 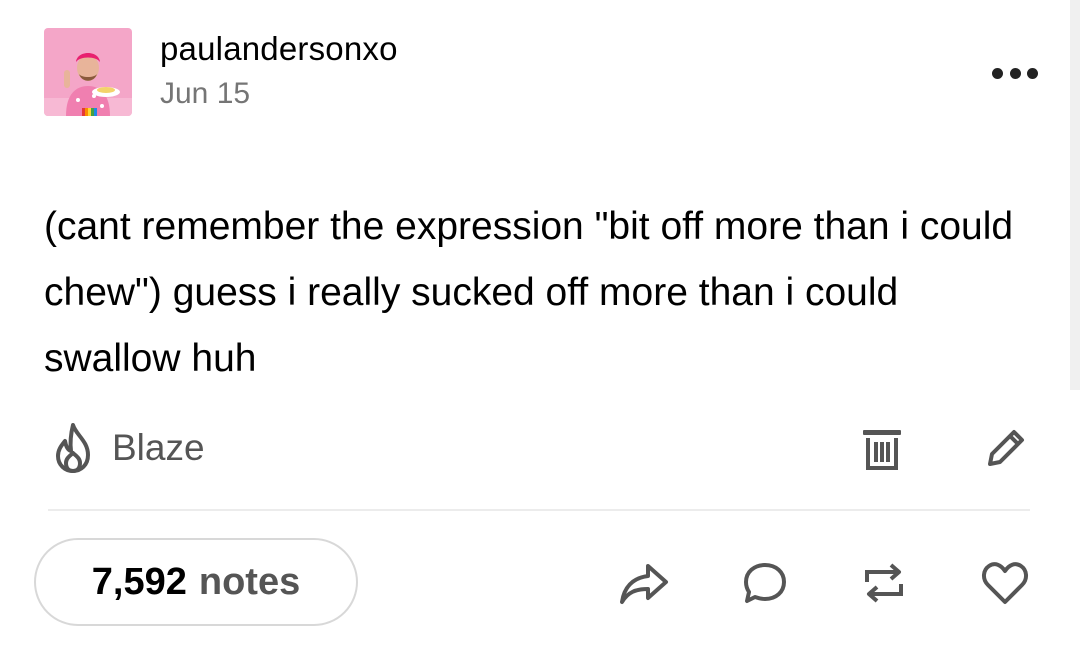 I want to click on notes-button: 7,592 notes, so click(x=196, y=582).